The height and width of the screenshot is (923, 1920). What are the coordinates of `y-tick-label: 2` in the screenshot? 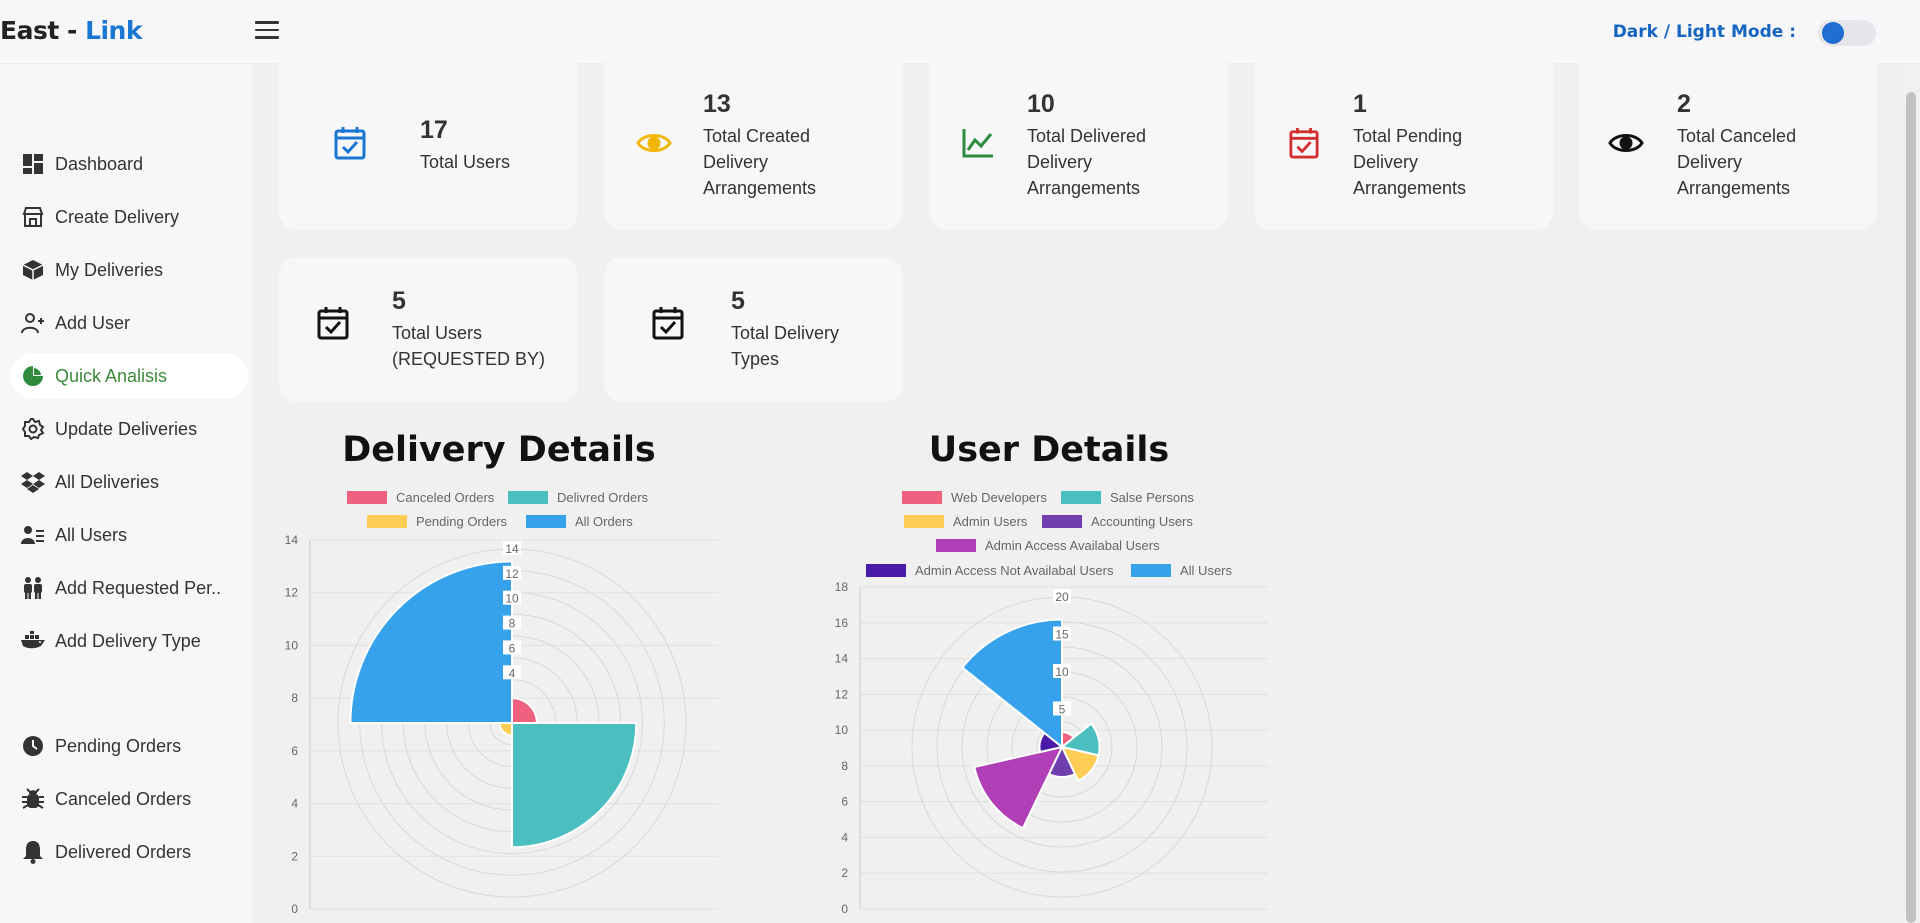 It's located at (844, 873).